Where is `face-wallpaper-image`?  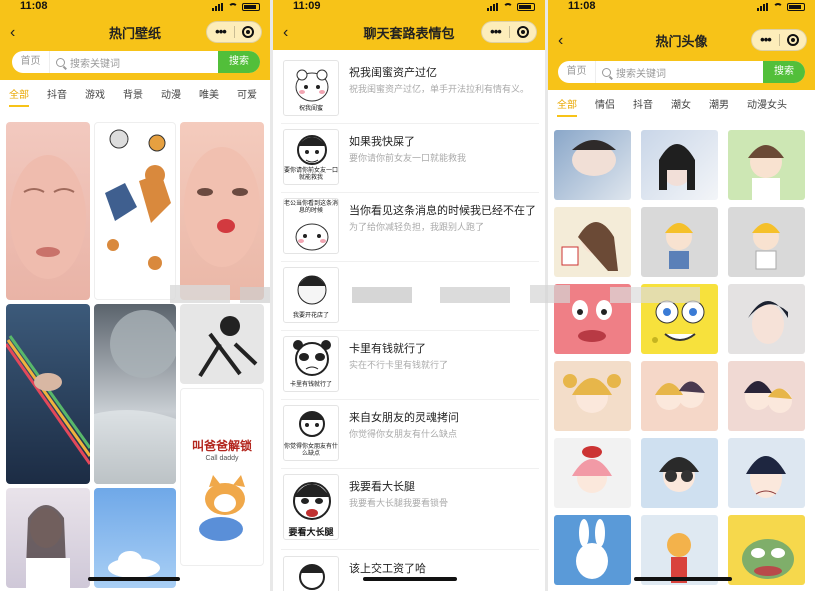
face-wallpaper-image is located at coordinates (48, 217).